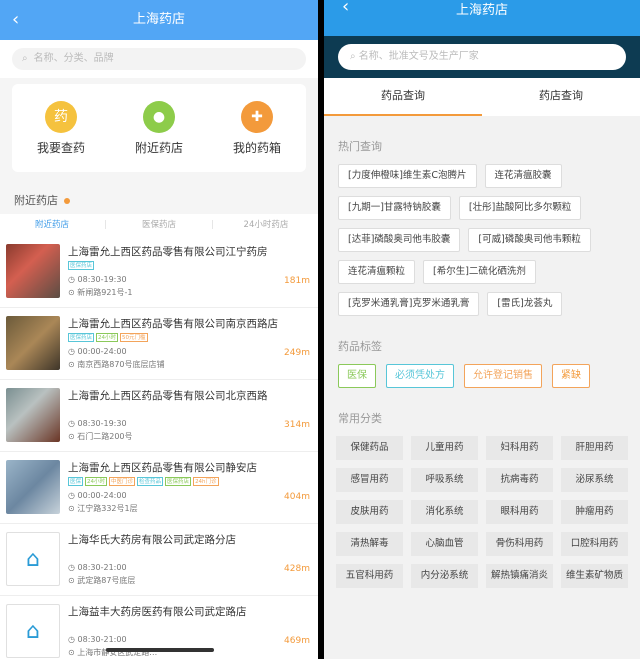 The width and height of the screenshot is (640, 659). I want to click on category-chip: 感冒用药, so click(369, 480).